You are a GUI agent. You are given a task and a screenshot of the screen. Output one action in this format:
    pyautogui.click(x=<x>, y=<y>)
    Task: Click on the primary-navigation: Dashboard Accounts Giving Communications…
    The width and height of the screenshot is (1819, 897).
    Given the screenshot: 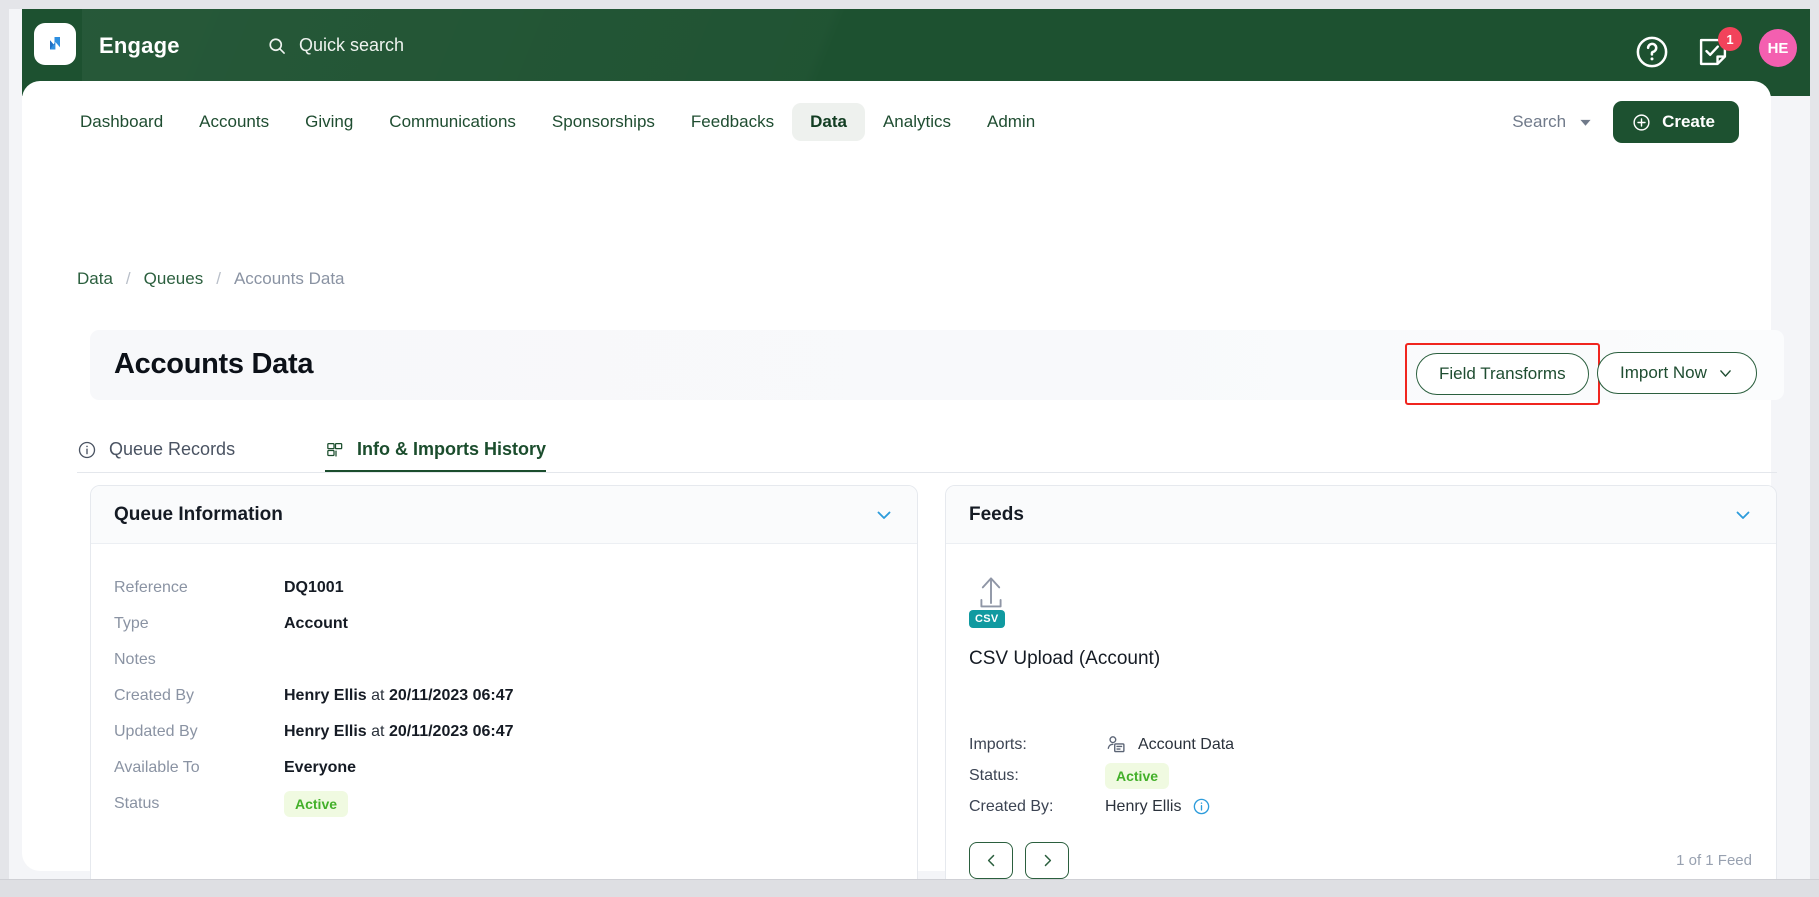 What is the action you would take?
    pyautogui.click(x=896, y=119)
    